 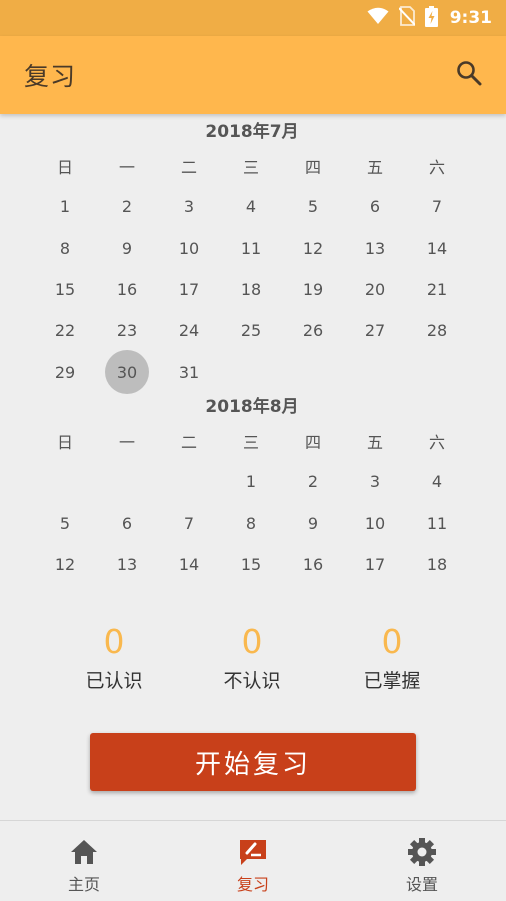 I want to click on day-cell: 26, so click(x=313, y=330).